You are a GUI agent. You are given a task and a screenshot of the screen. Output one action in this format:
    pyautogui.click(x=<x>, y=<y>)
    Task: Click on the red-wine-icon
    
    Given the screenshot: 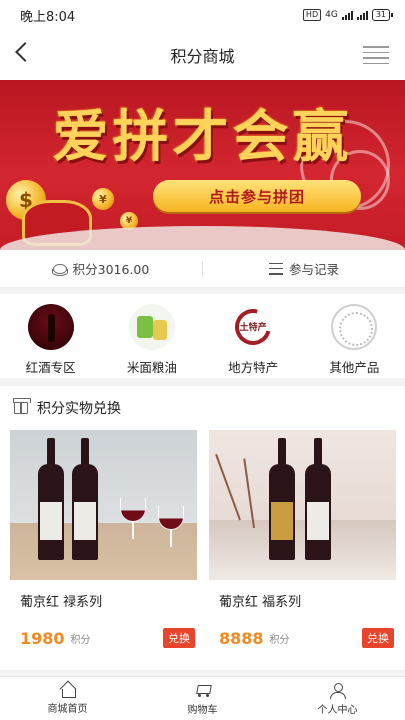 What is the action you would take?
    pyautogui.click(x=50, y=327)
    